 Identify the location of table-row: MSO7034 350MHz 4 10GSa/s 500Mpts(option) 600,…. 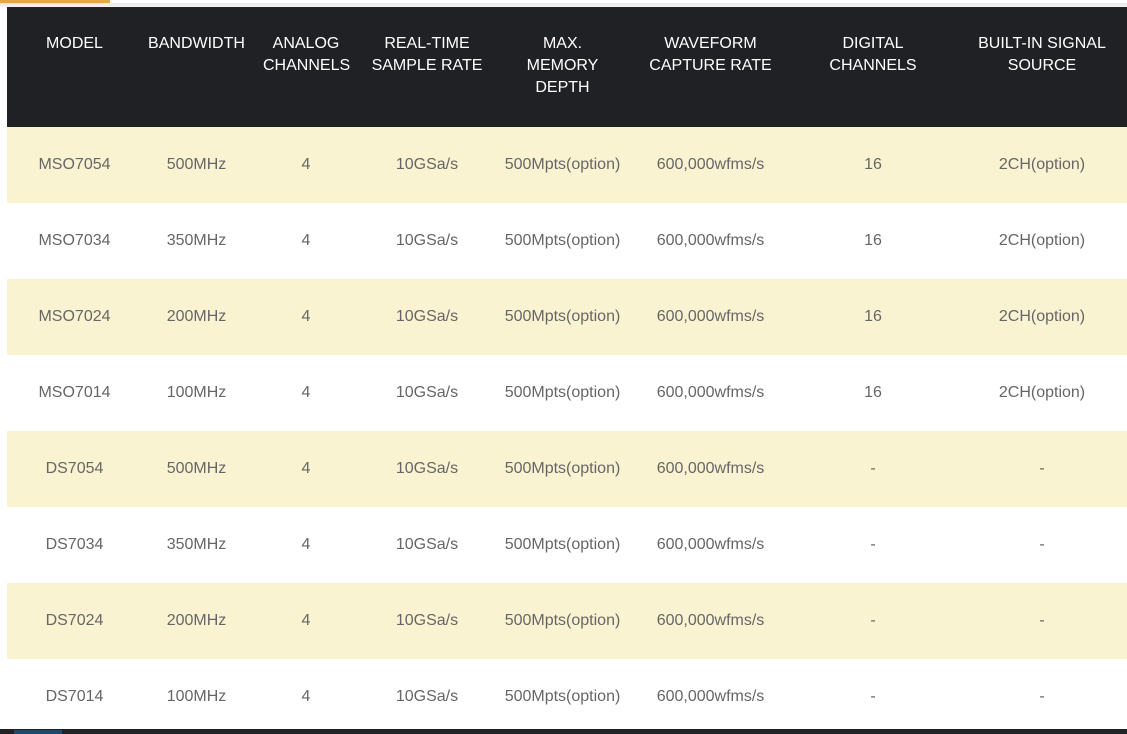
(567, 241).